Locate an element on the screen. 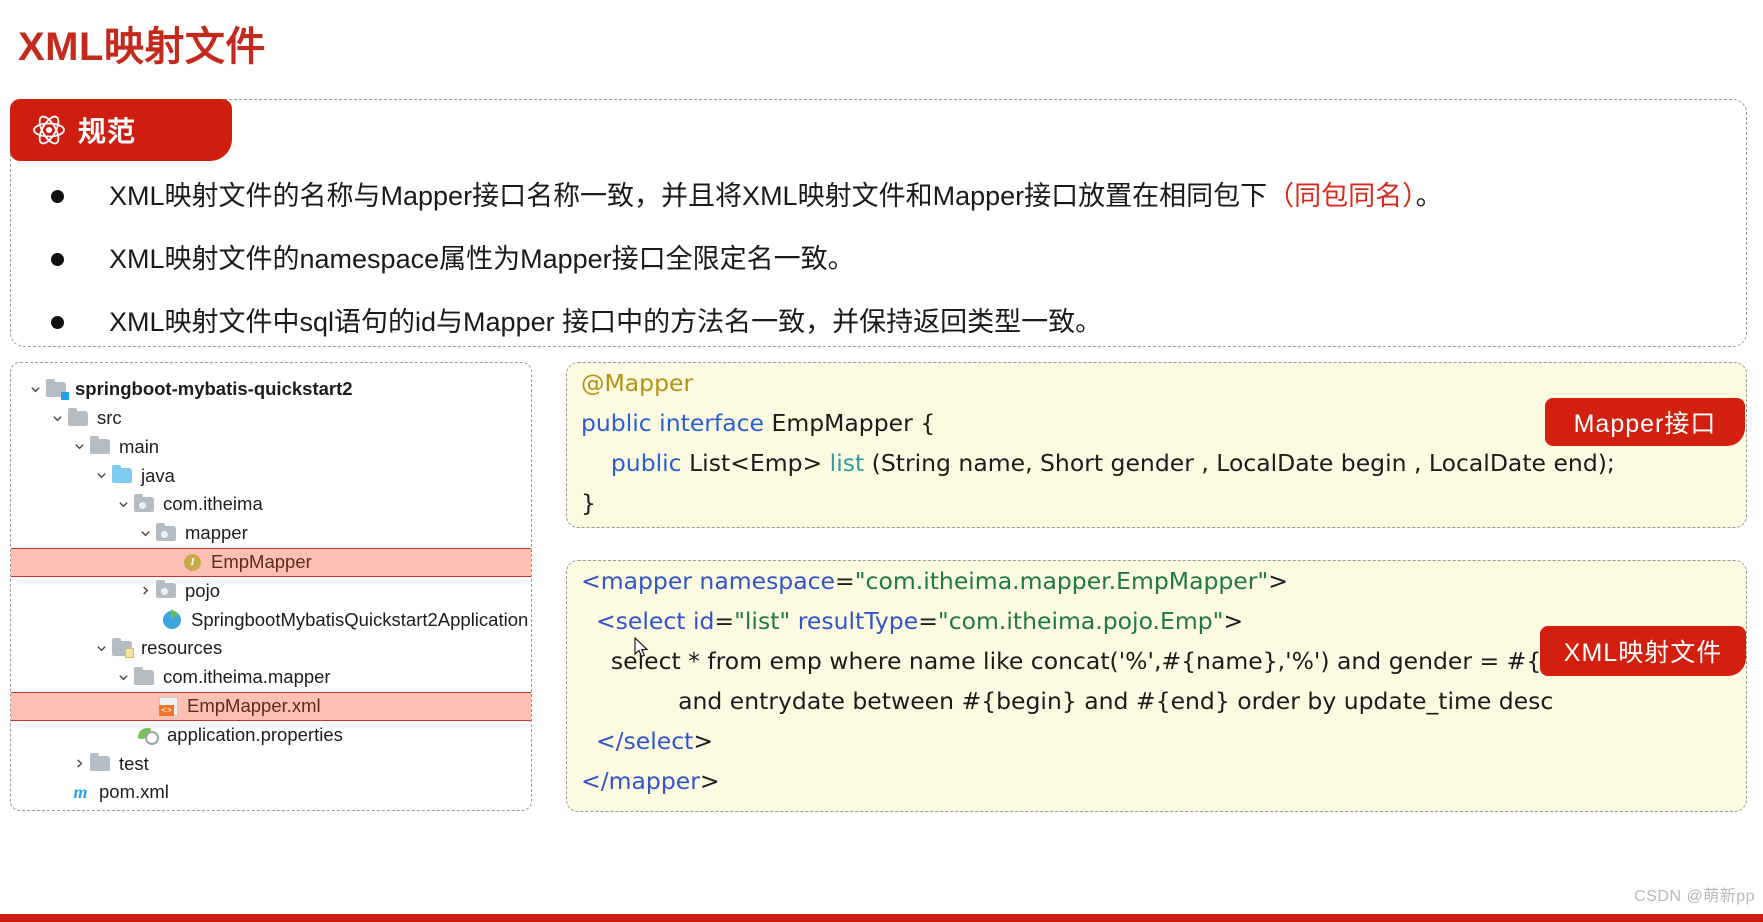  tree-row: com.itheima is located at coordinates (271, 504).